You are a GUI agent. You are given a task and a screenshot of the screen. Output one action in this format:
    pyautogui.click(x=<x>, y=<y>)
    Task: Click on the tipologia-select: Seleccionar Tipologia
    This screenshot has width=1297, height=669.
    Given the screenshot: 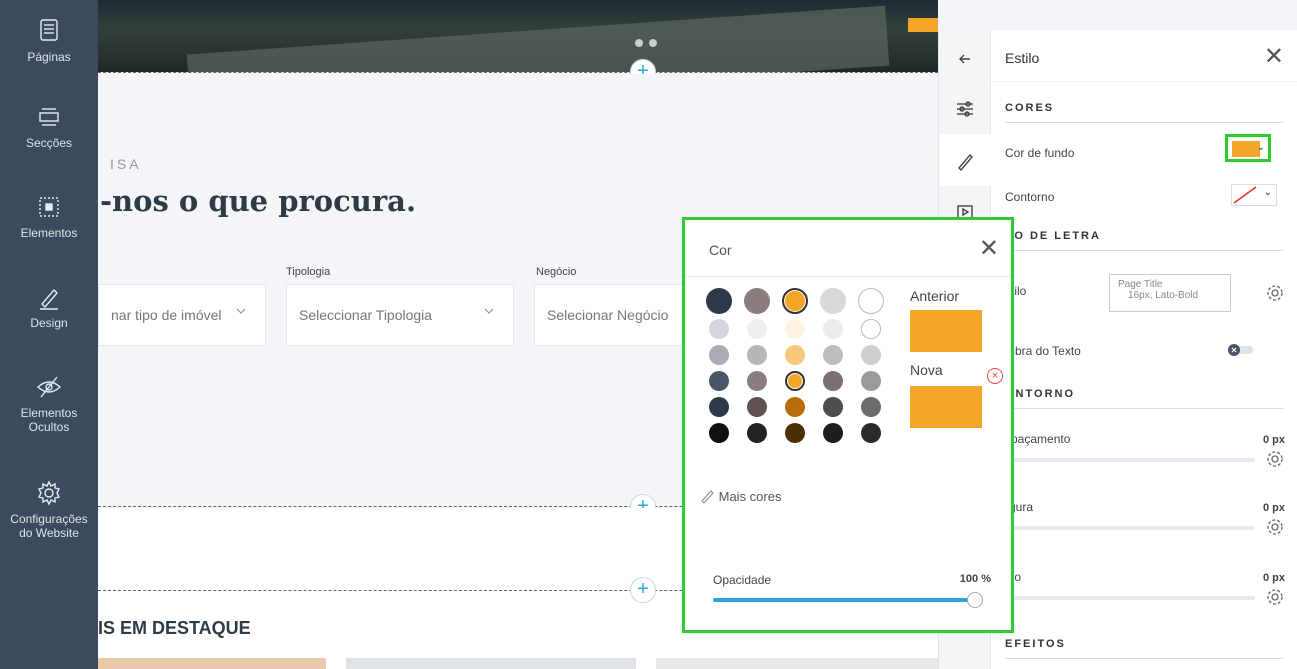 What is the action you would take?
    pyautogui.click(x=400, y=315)
    